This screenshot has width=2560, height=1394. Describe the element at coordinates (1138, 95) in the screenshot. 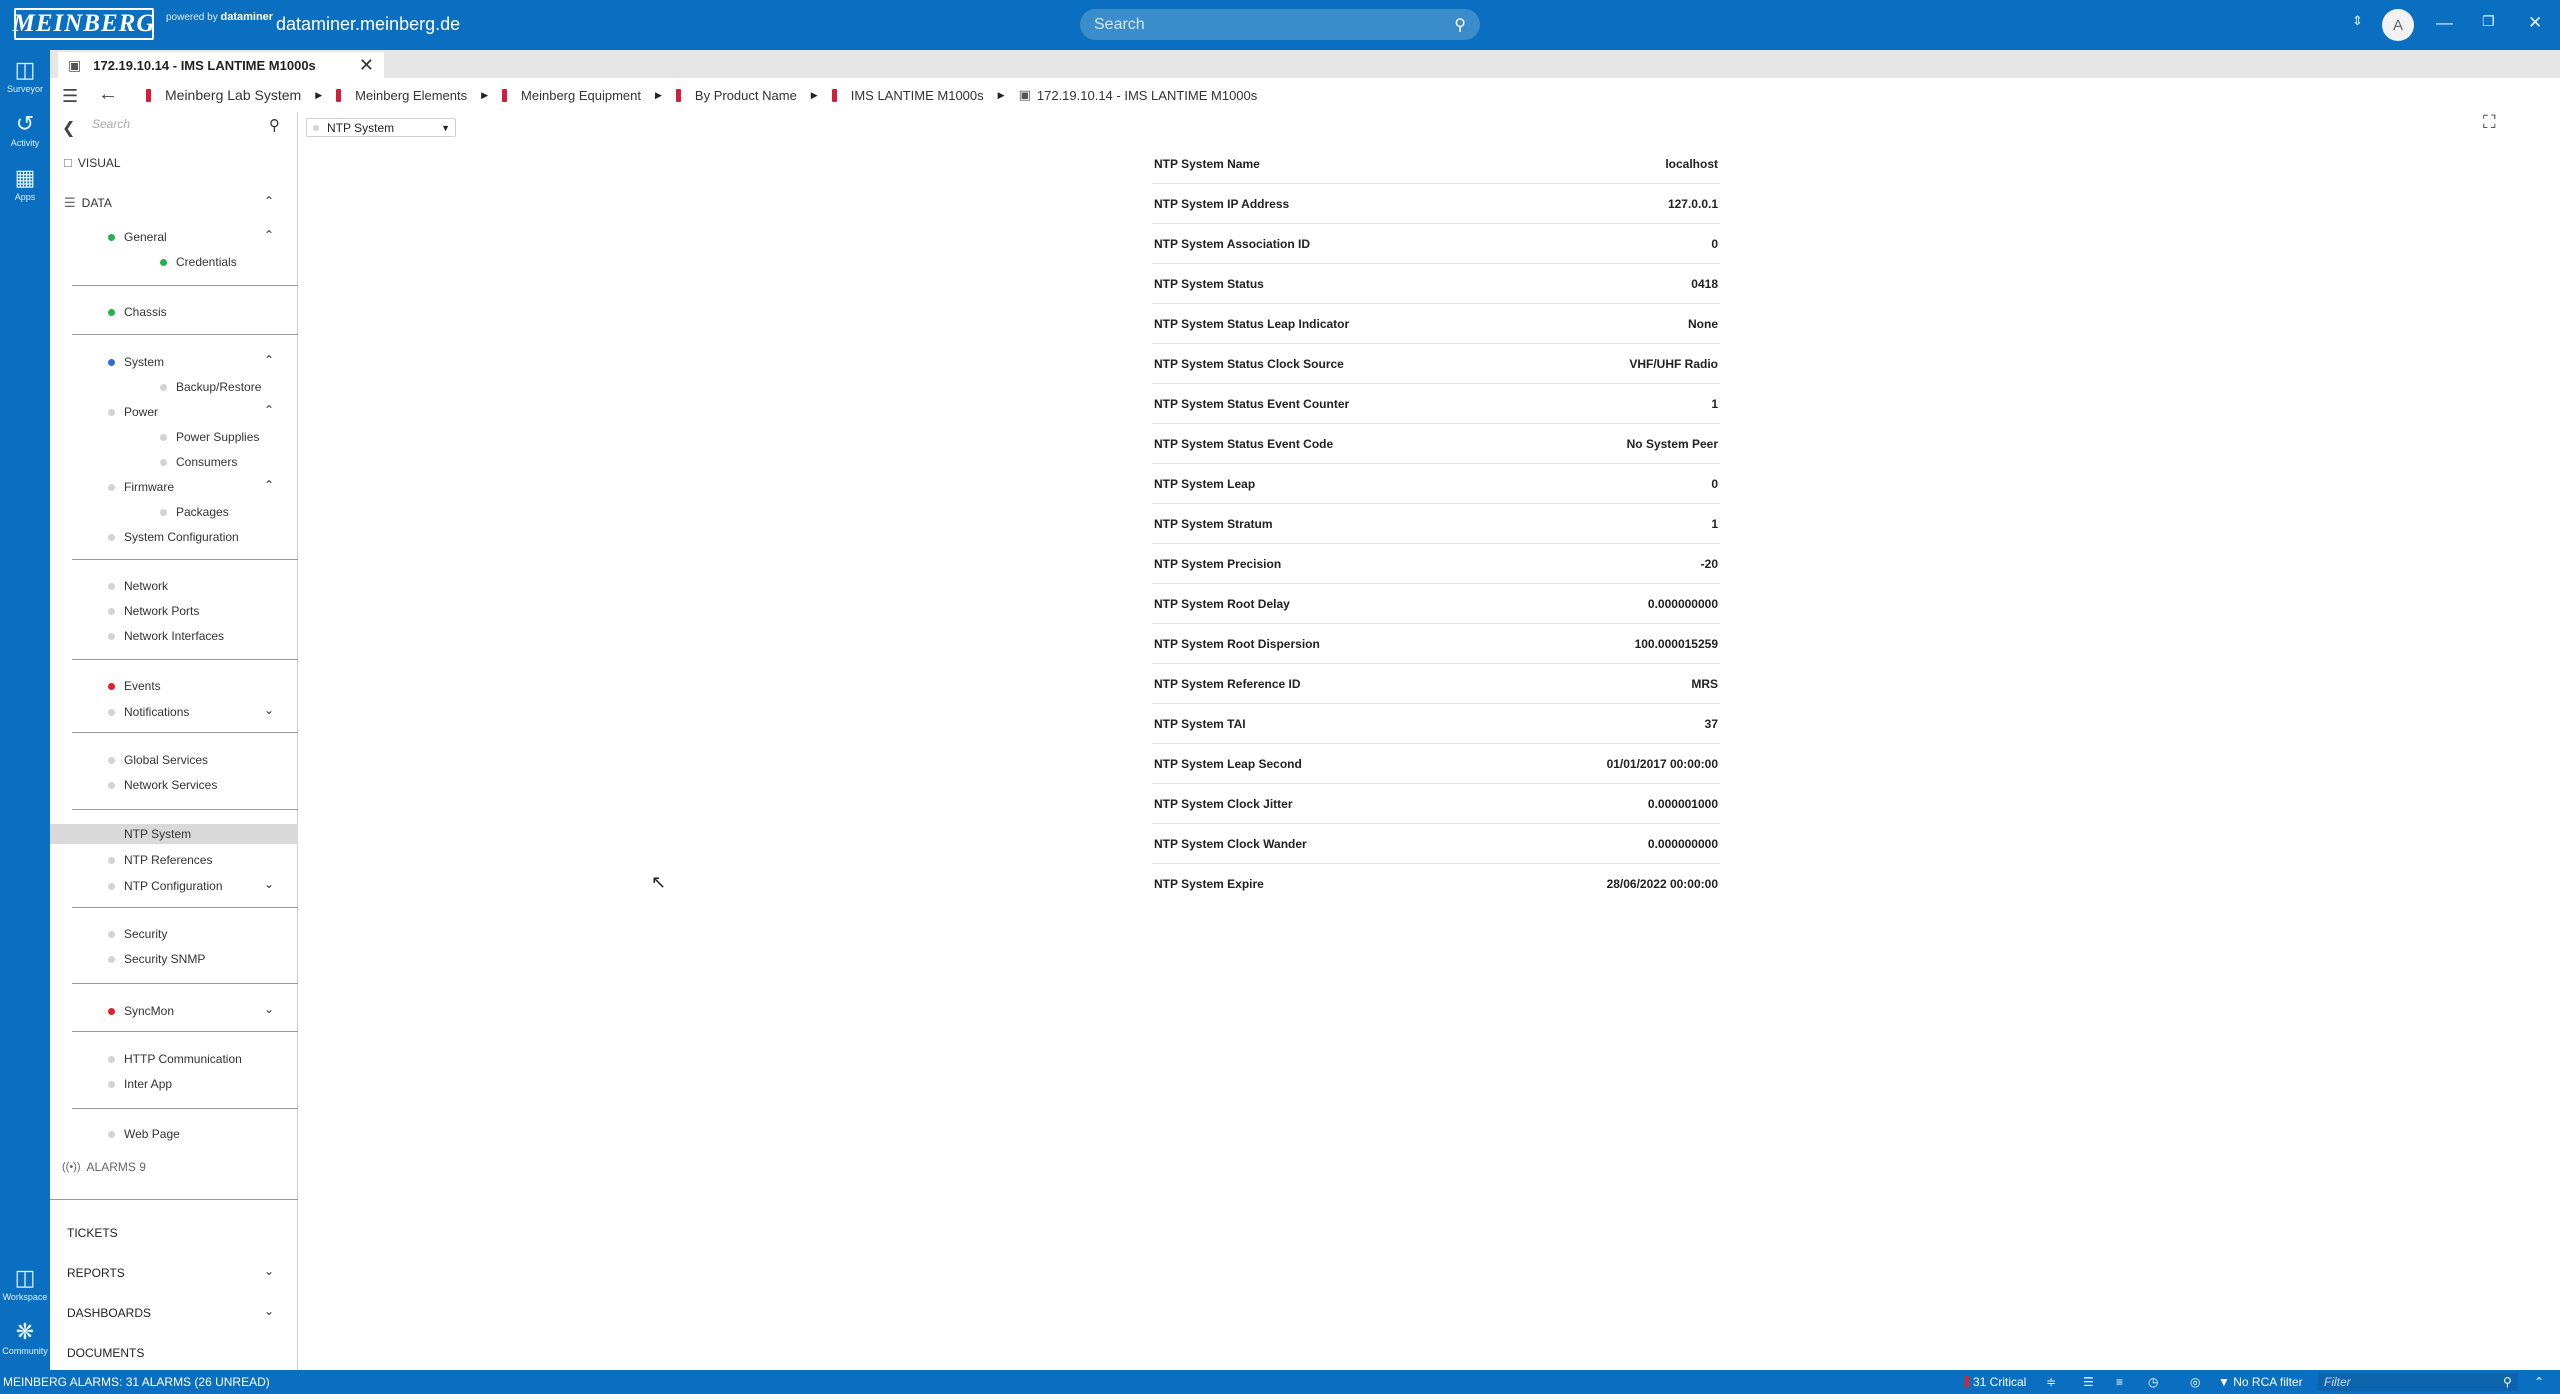

I see `breadcrumb-item: ▣ 172.19.10.14 - IMS LANTIME M1000s` at that location.